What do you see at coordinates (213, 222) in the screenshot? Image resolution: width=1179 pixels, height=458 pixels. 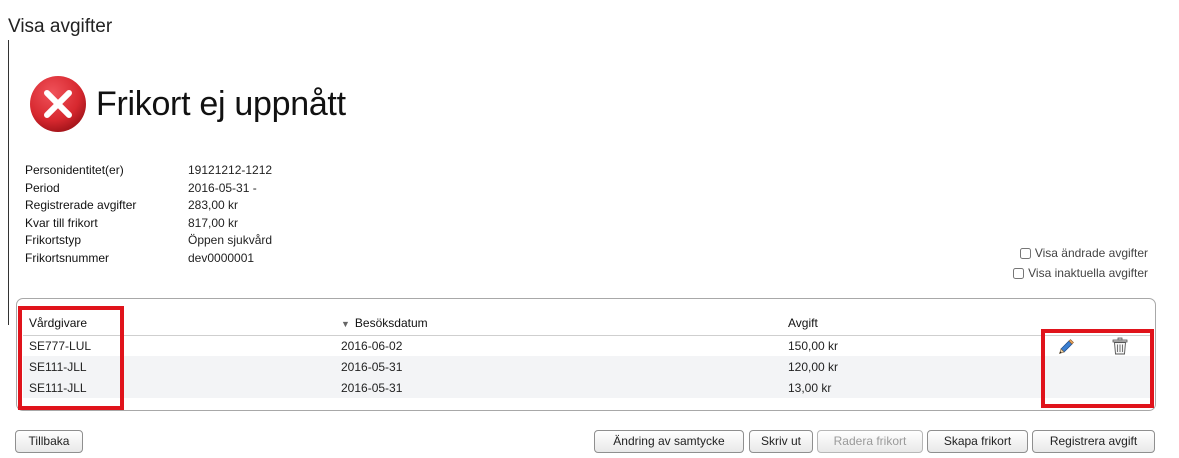 I see `info-value: 817,00 kr` at bounding box center [213, 222].